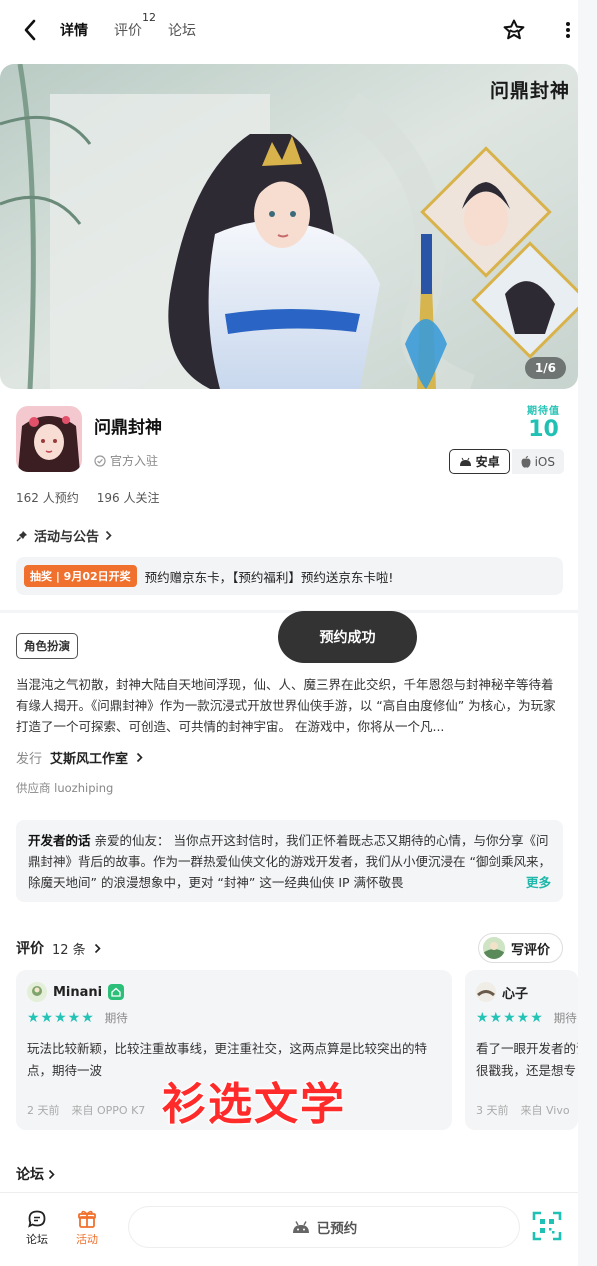 Image resolution: width=597 pixels, height=1266 pixels. I want to click on developer-note-more-link: 更多, so click(534, 882).